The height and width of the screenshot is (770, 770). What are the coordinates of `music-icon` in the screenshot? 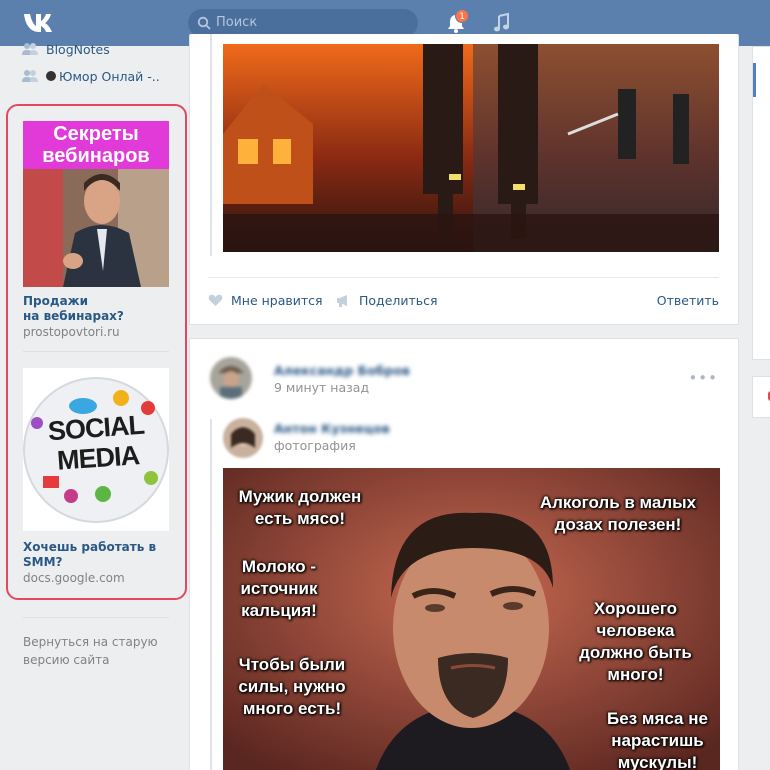 It's located at (502, 23).